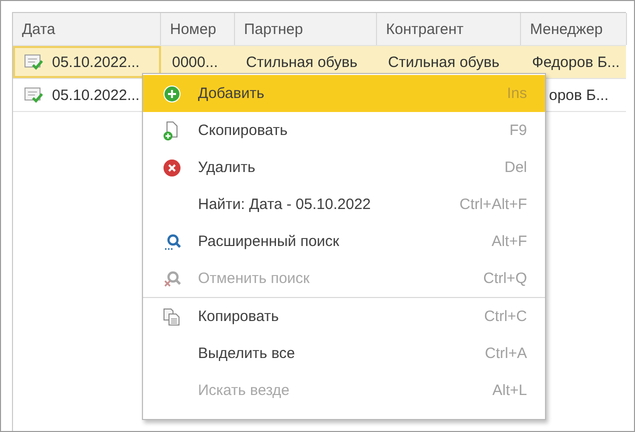 This screenshot has width=635, height=432. What do you see at coordinates (172, 241) in the screenshot?
I see `search-icon` at bounding box center [172, 241].